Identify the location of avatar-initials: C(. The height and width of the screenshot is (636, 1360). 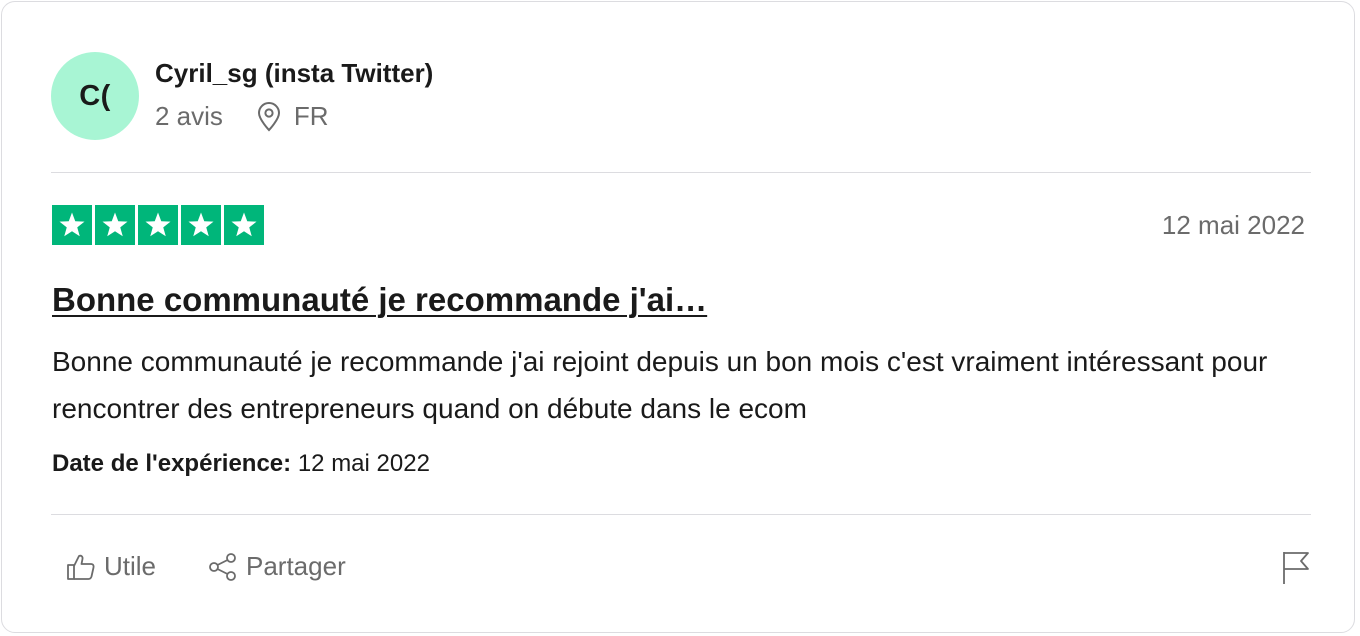
(95, 95).